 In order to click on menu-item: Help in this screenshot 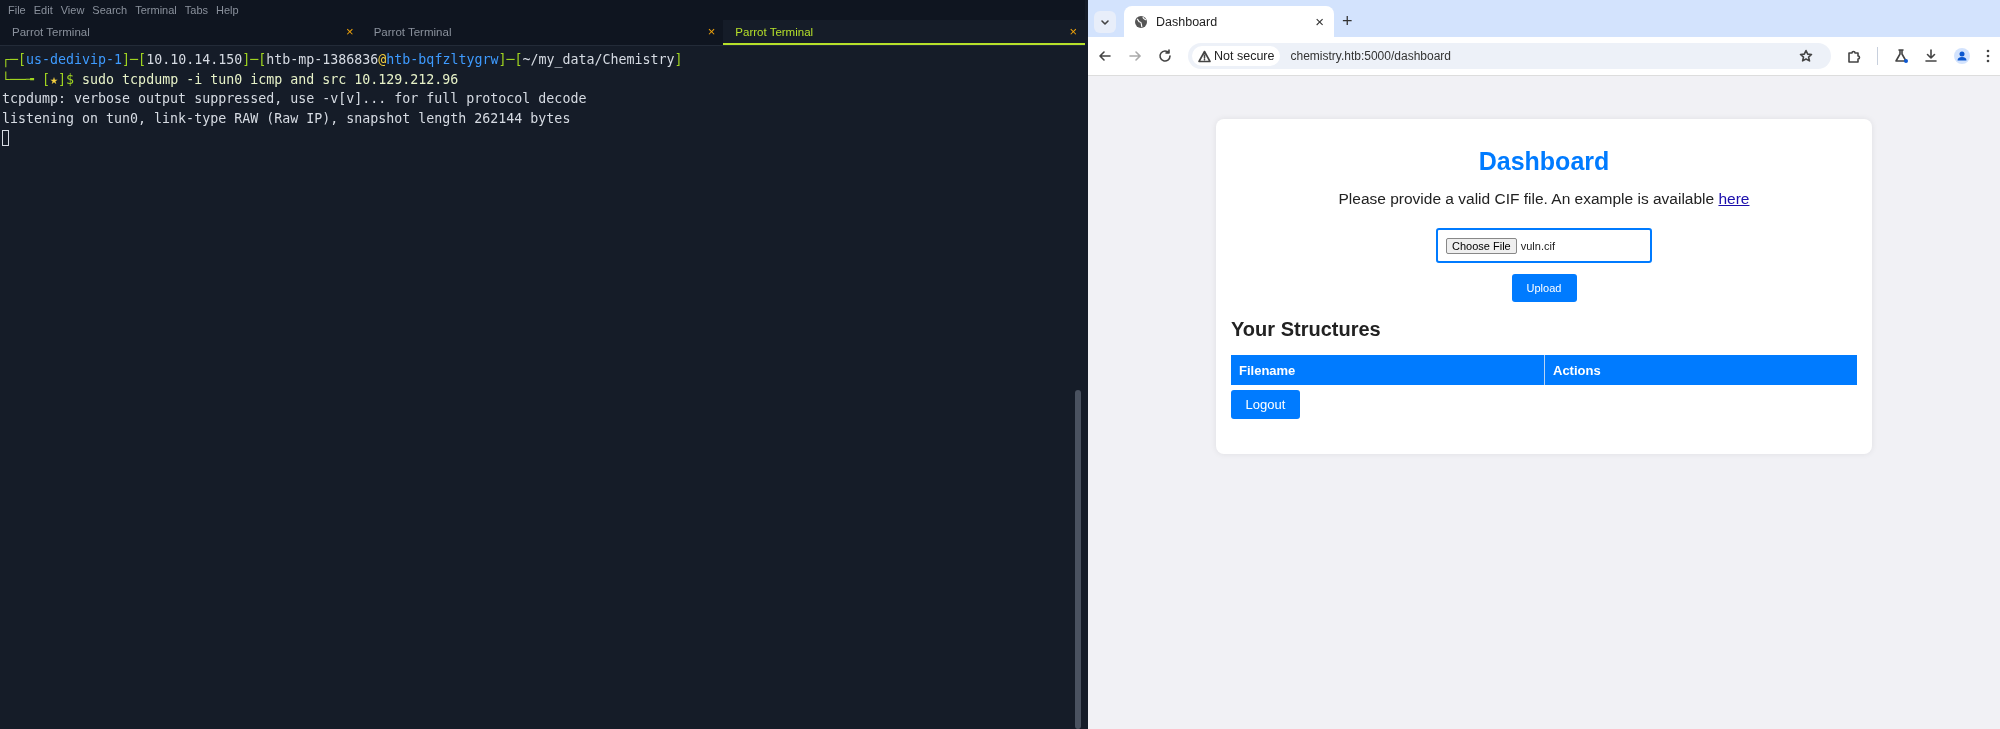, I will do `click(227, 10)`.